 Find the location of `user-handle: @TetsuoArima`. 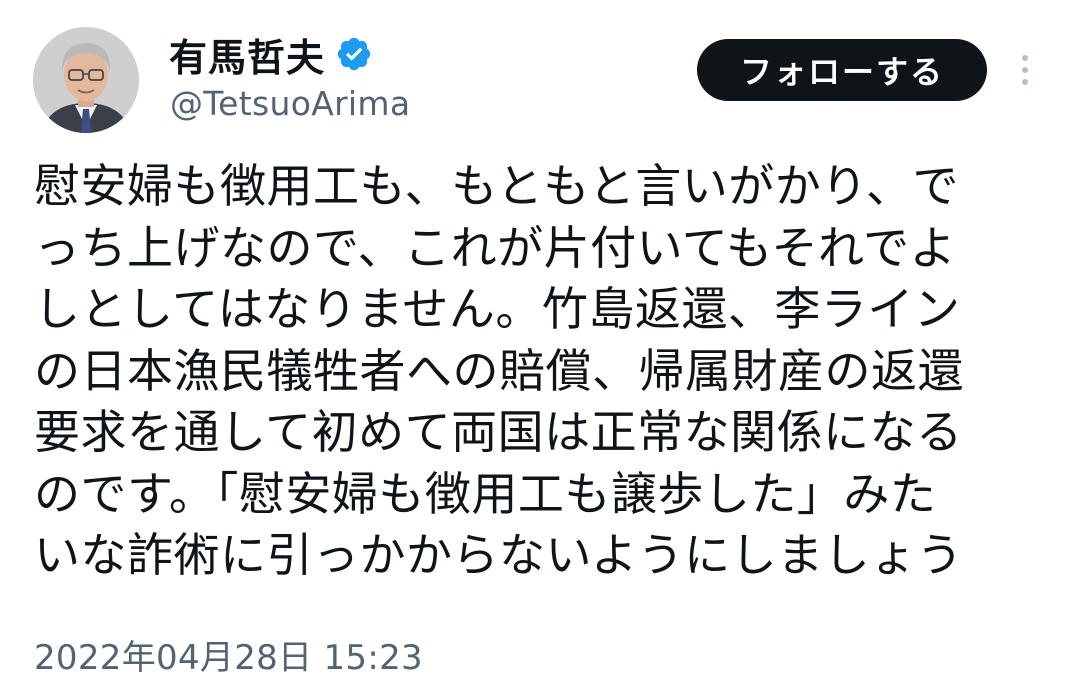

user-handle: @TetsuoArima is located at coordinates (290, 103).